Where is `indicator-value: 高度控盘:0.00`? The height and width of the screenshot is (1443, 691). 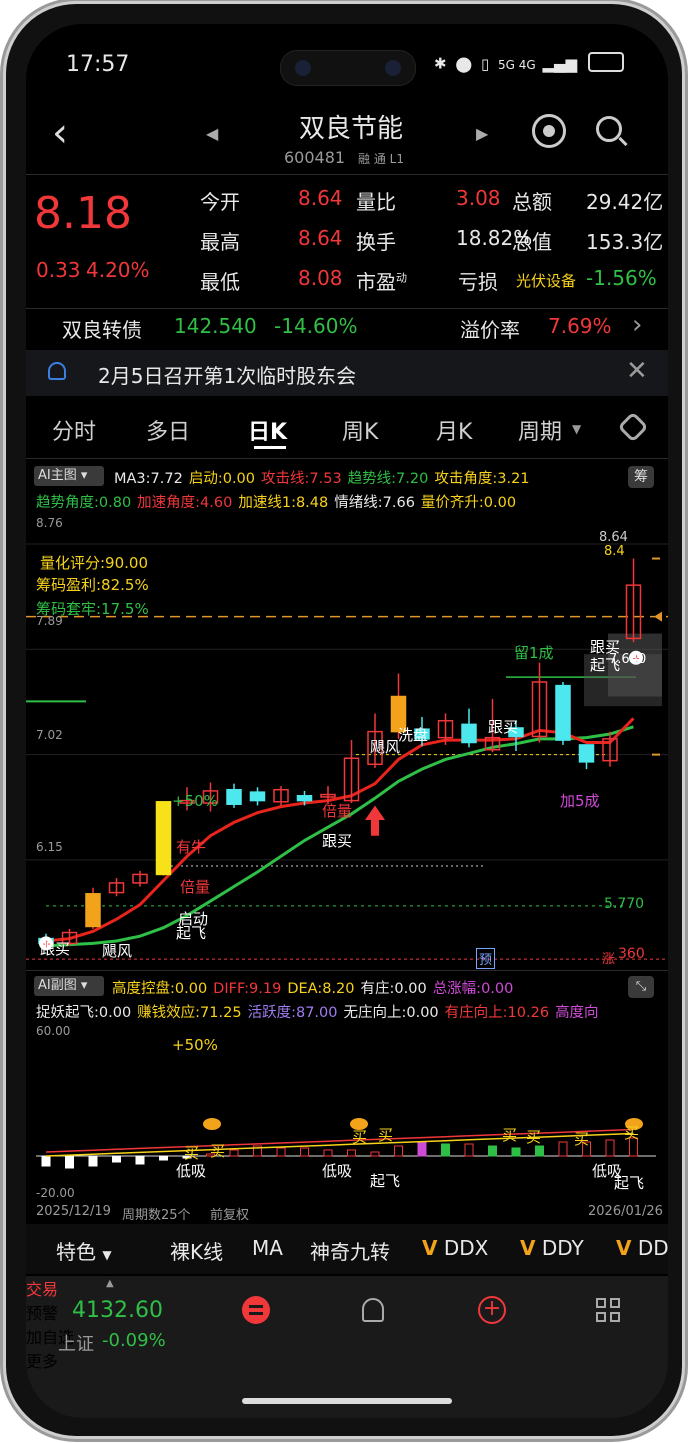 indicator-value: 高度控盘:0.00 is located at coordinates (160, 989).